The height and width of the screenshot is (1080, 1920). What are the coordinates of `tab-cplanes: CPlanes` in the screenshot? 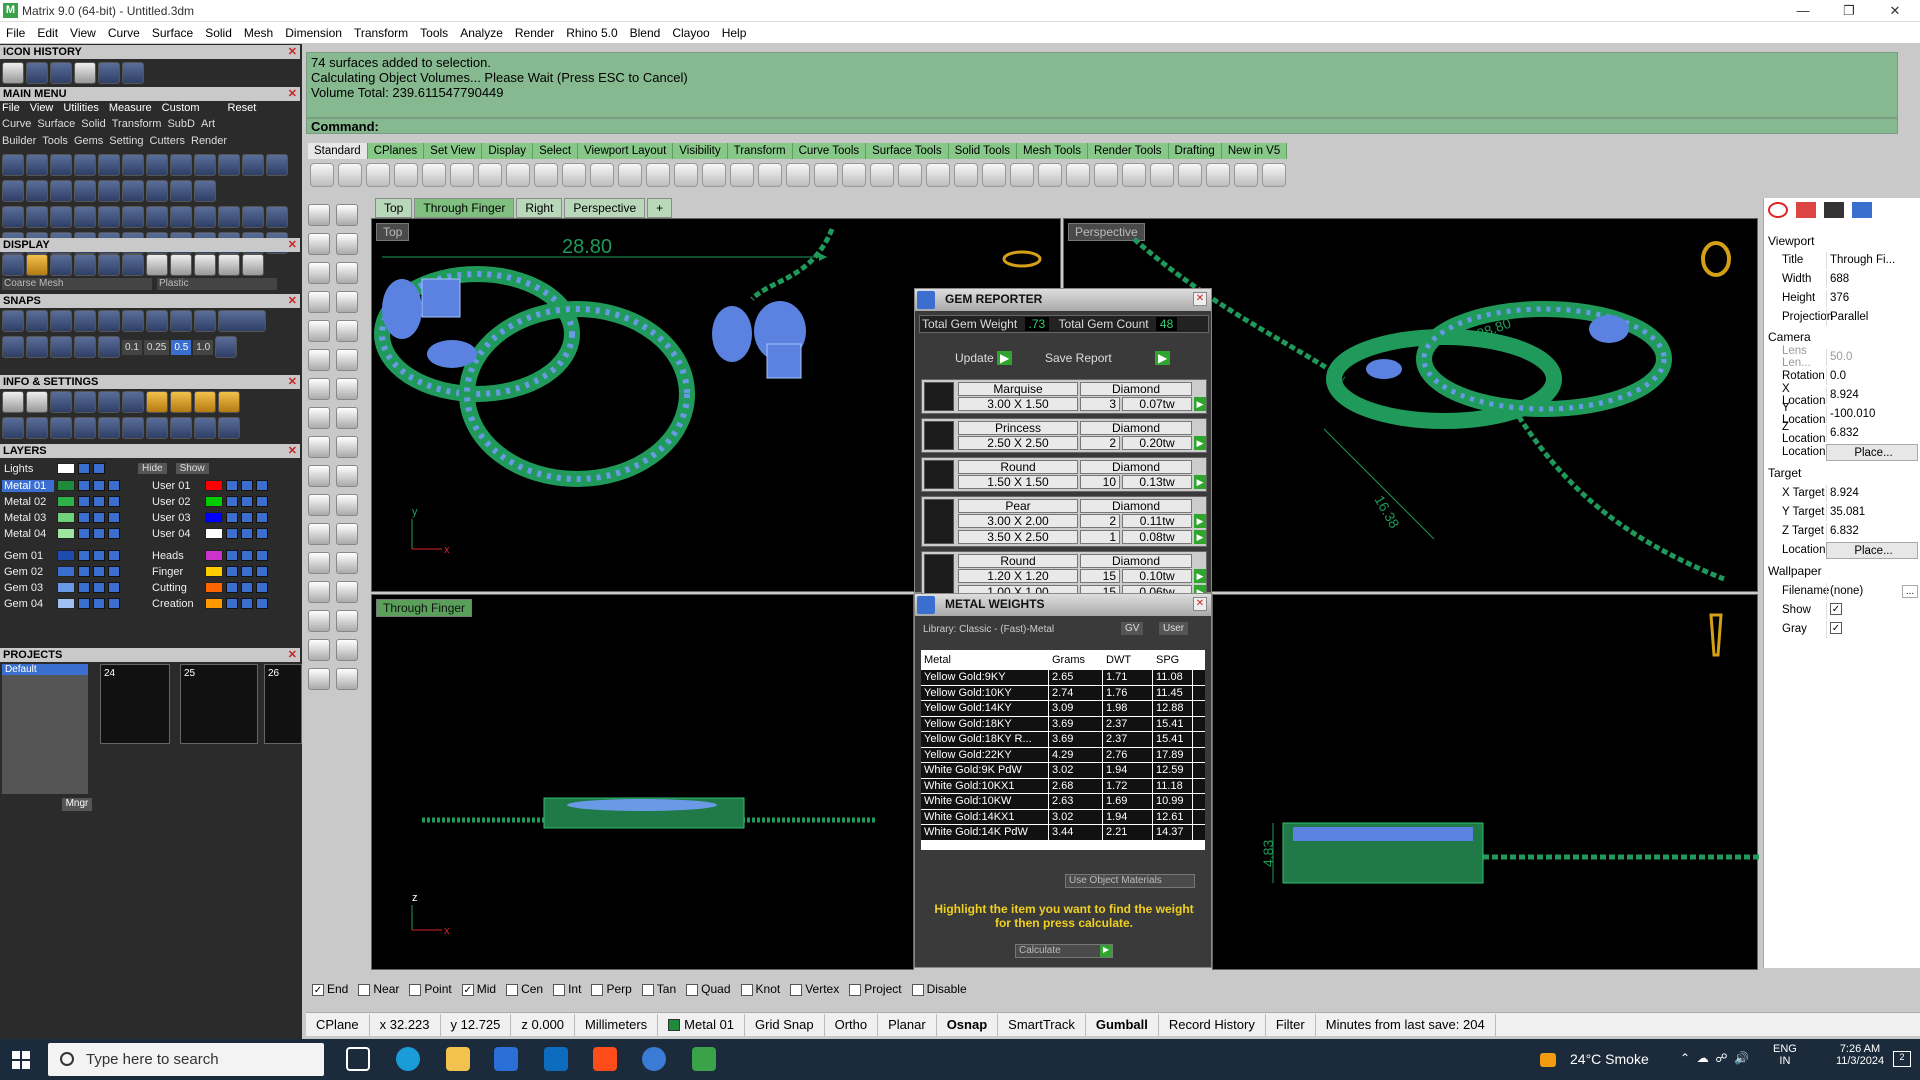 It's located at (396, 151).